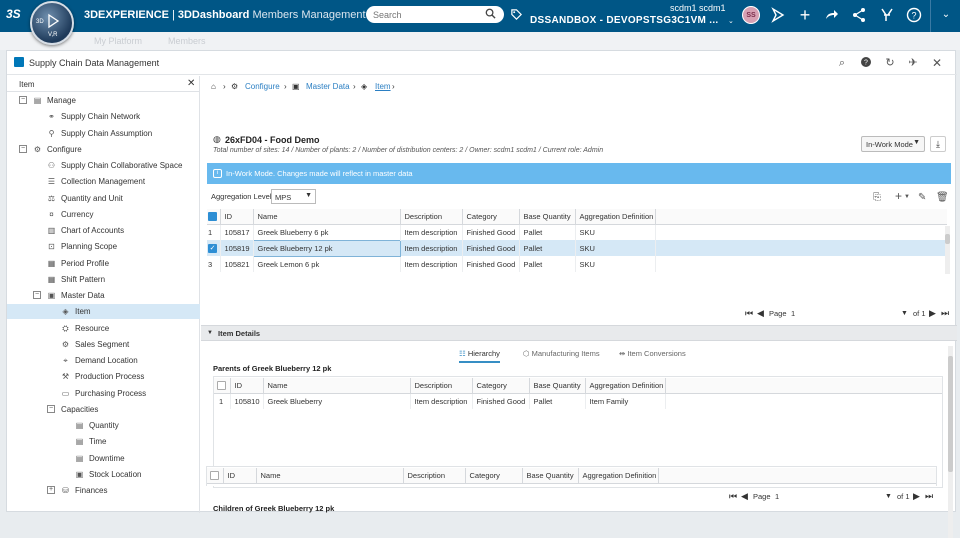 The width and height of the screenshot is (960, 538). Describe the element at coordinates (103, 165) in the screenshot. I see `tree-node: ⚇ Supply Chain Collaborative Space` at that location.